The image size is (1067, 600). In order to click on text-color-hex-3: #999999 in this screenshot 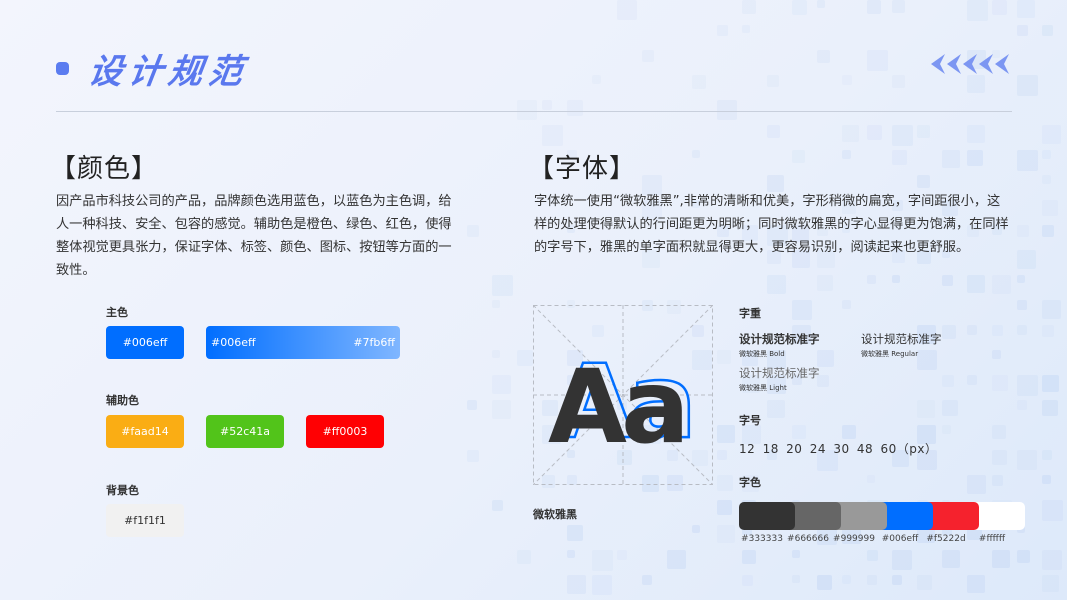, I will do `click(854, 539)`.